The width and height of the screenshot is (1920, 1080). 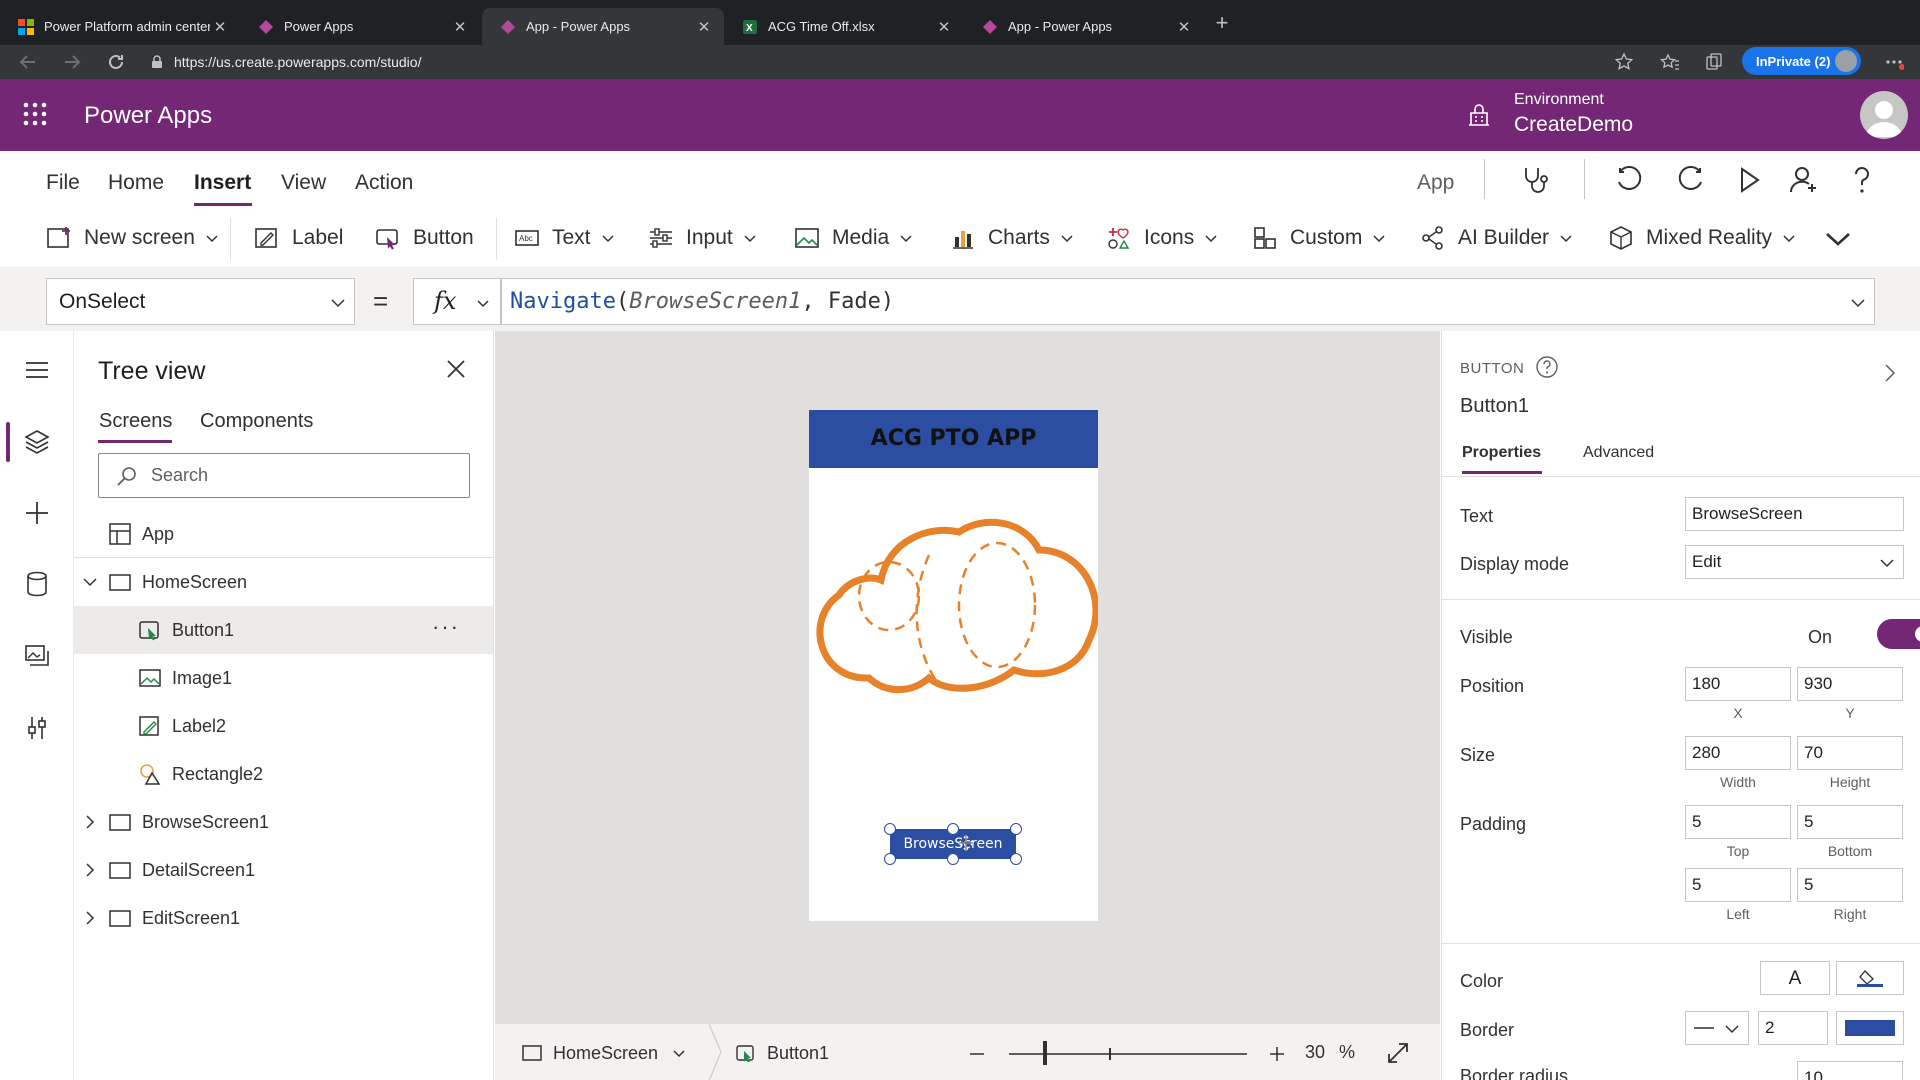 What do you see at coordinates (283, 774) in the screenshot?
I see `tree-node-rectangle2: Rectangle2` at bounding box center [283, 774].